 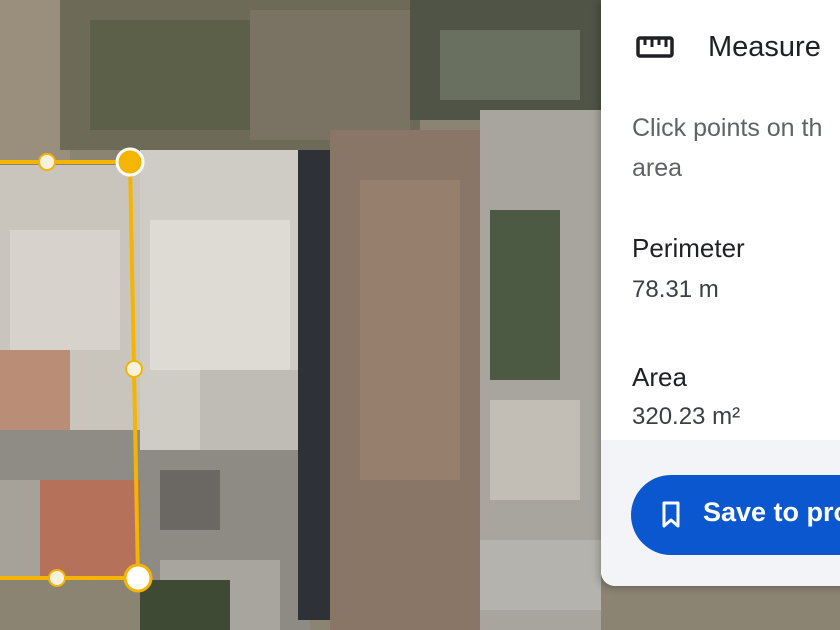 I want to click on area-label: Area, so click(x=659, y=377).